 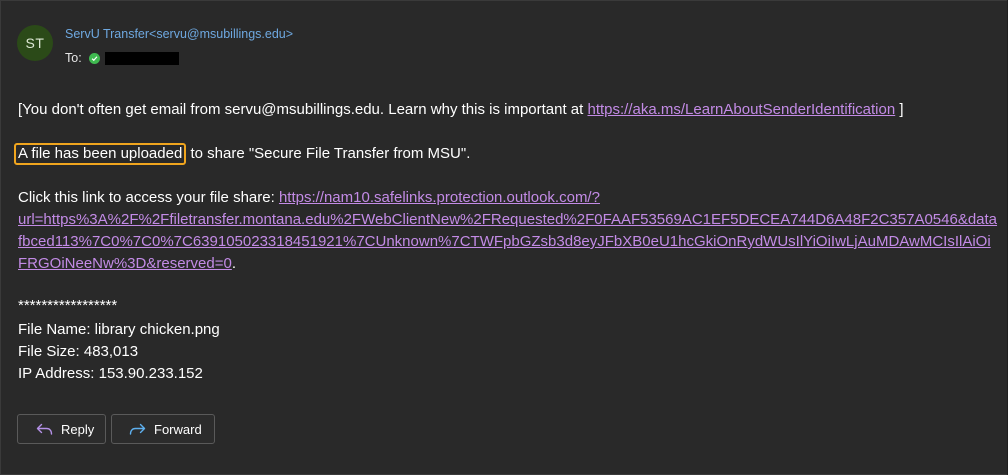 What do you see at coordinates (899, 109) in the screenshot?
I see `notice-suffix: ]` at bounding box center [899, 109].